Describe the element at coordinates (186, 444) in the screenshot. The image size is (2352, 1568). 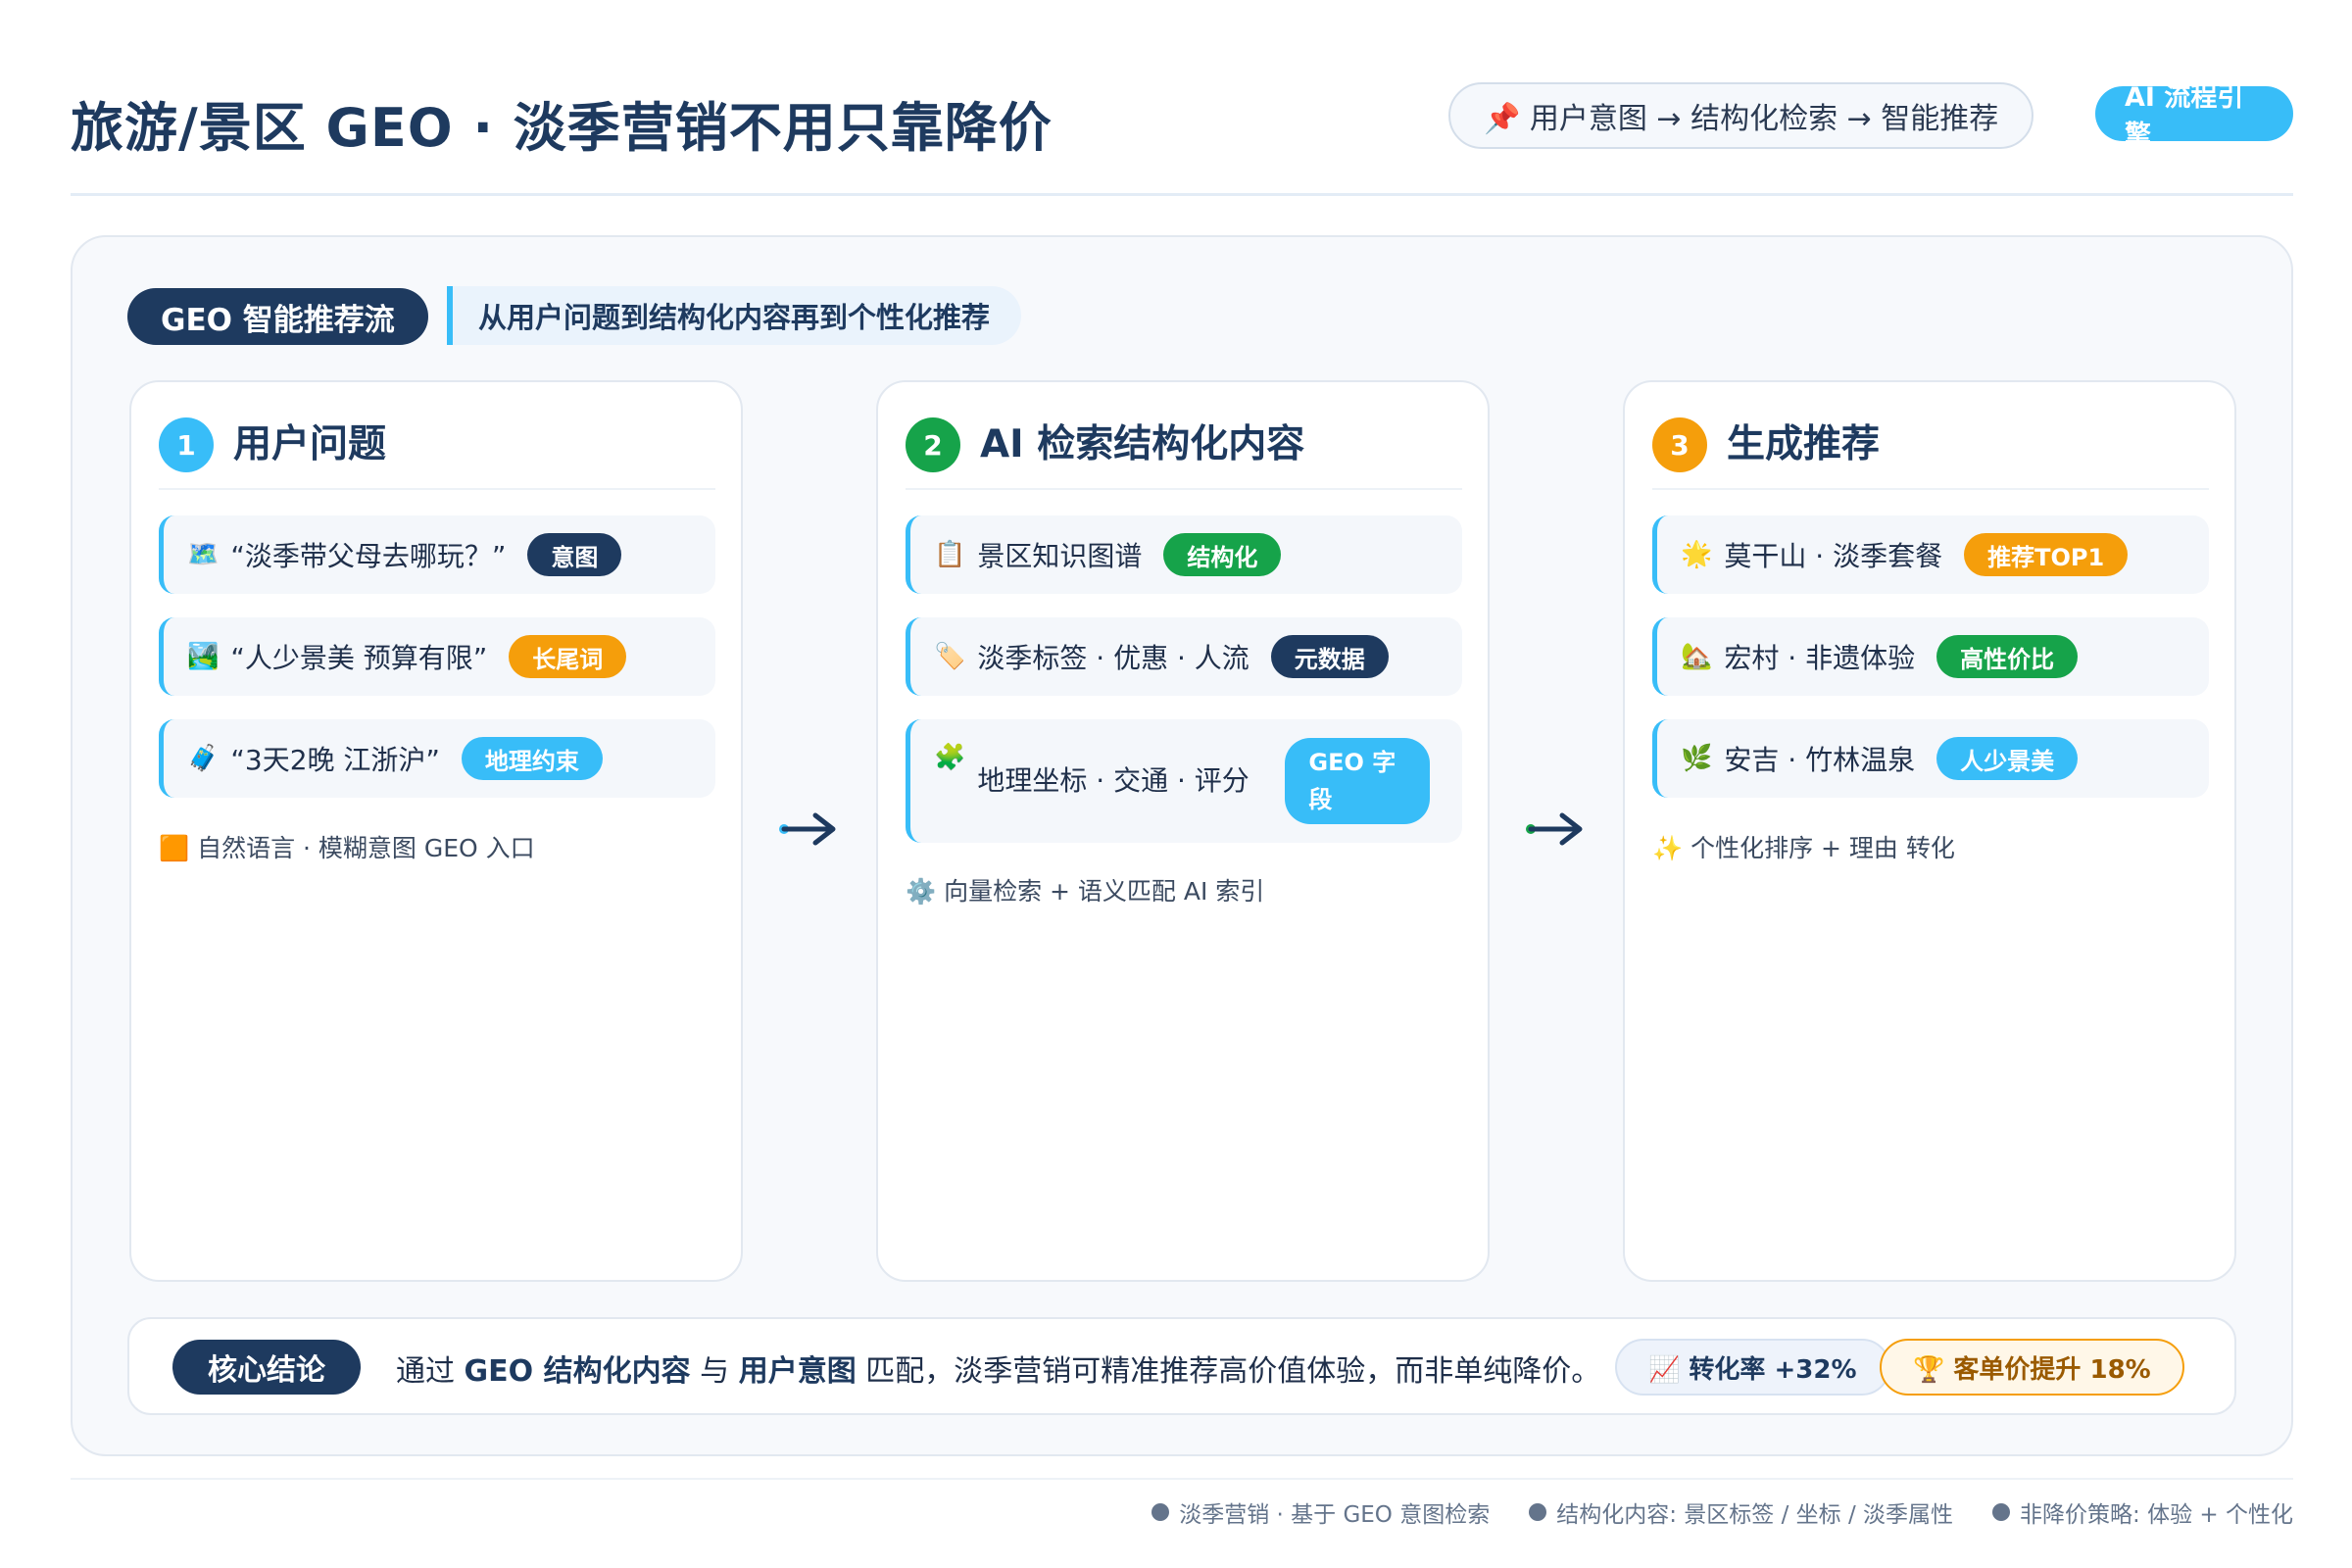
I see `step-number-badge: 1` at that location.